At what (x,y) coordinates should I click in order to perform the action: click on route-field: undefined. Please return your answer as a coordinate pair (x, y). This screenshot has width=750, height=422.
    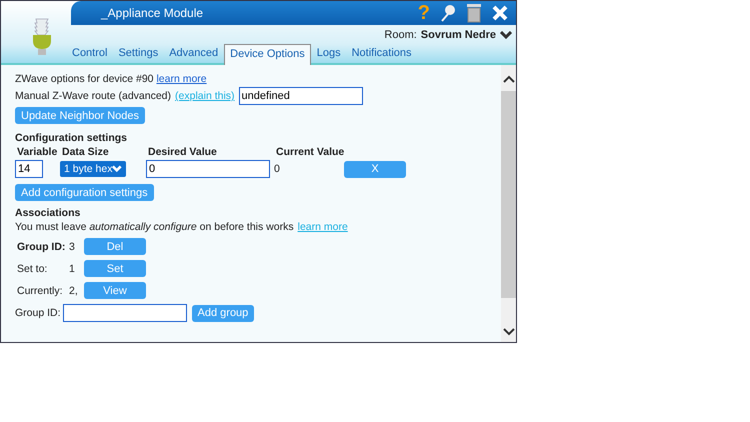
    Looking at the image, I should click on (300, 96).